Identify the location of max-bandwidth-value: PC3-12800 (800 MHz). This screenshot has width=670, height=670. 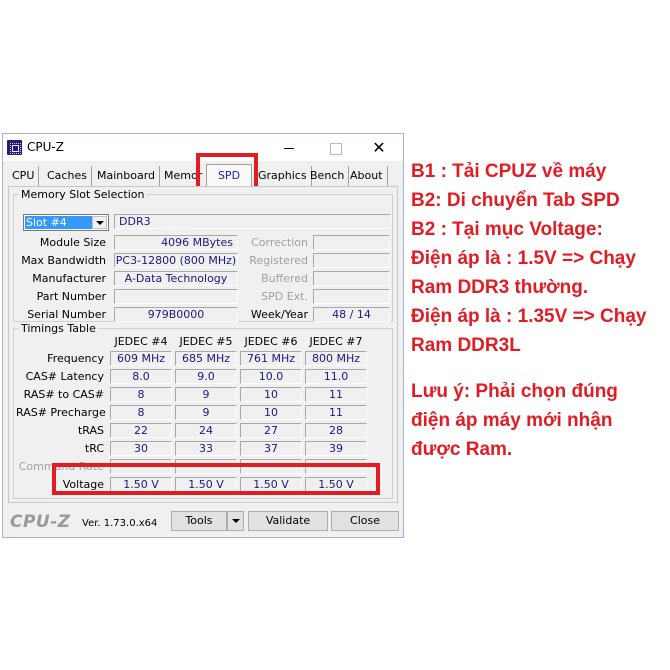
(176, 260).